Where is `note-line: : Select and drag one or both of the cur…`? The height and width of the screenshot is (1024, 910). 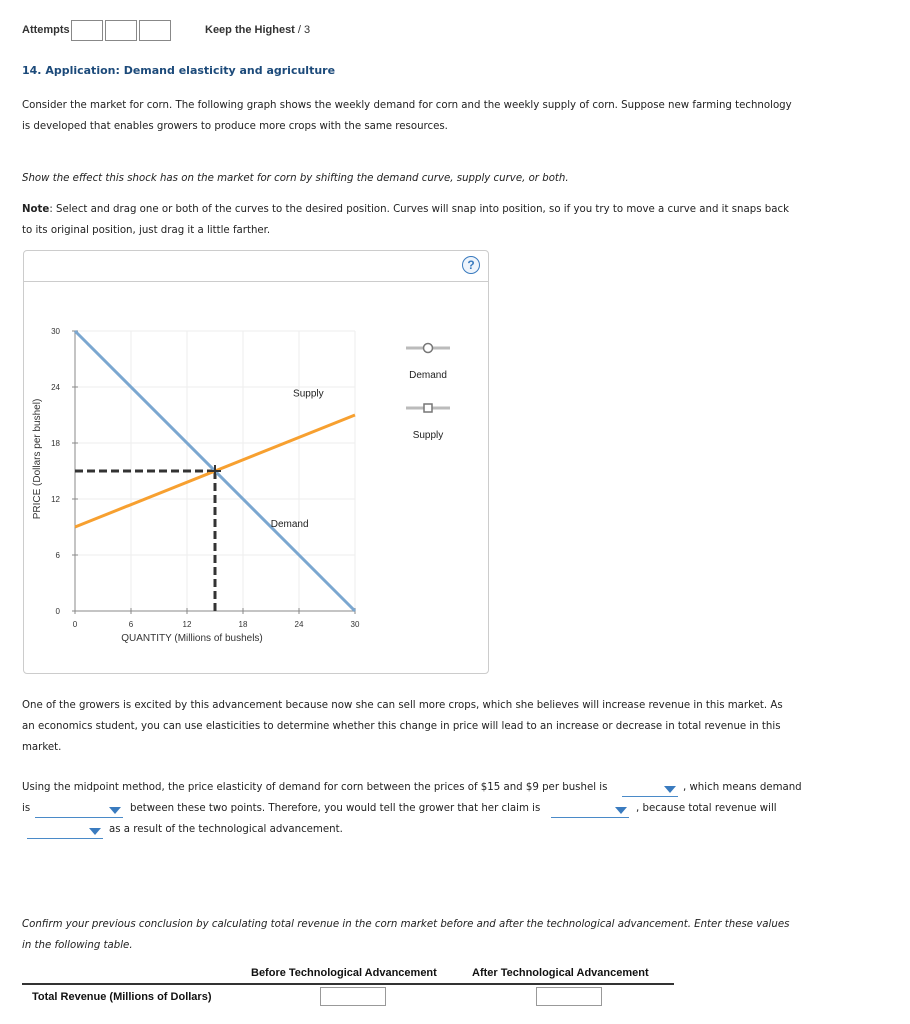 note-line: : Select and drag one or both of the cur… is located at coordinates (419, 209).